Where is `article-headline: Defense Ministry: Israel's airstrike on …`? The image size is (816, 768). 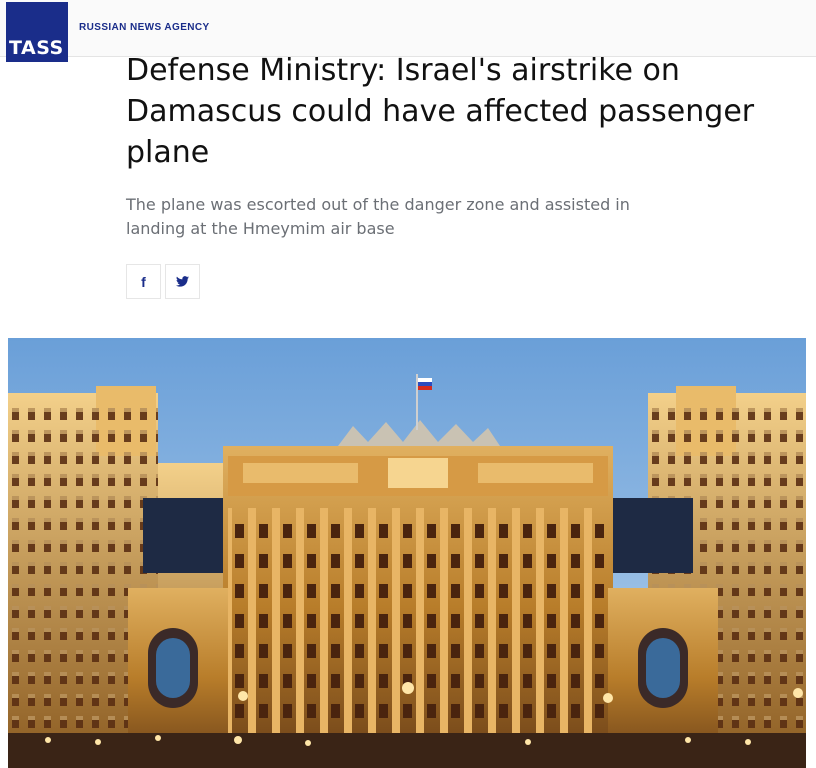 article-headline: Defense Ministry: Israel's airstrike on … is located at coordinates (440, 111).